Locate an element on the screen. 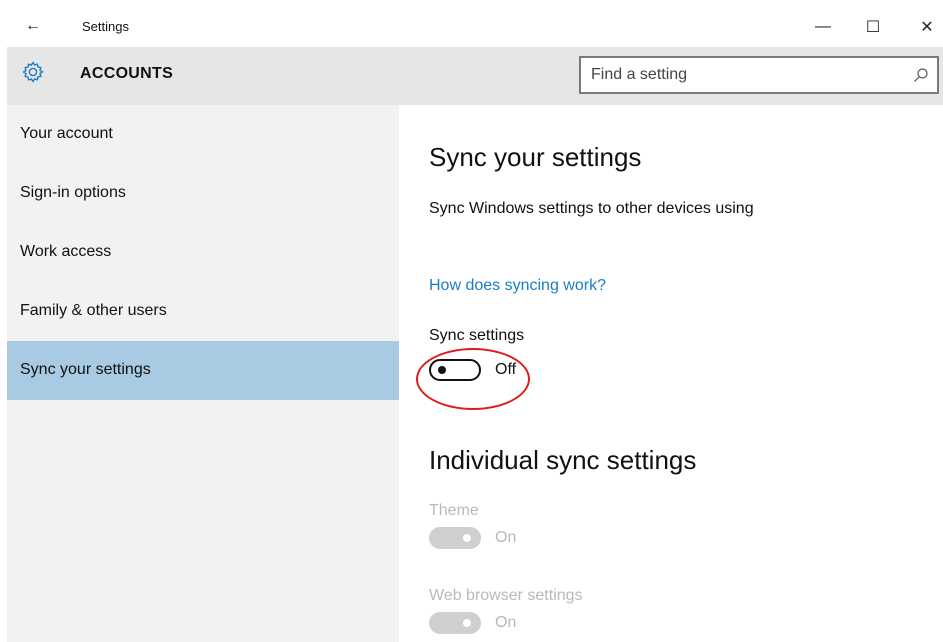  maximize-button: ☐ is located at coordinates (873, 27).